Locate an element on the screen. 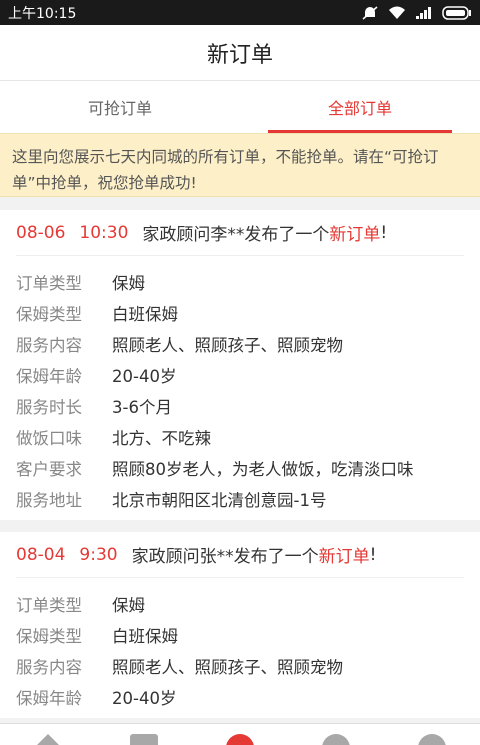 The image size is (480, 745). edit-icon is located at coordinates (336, 739).